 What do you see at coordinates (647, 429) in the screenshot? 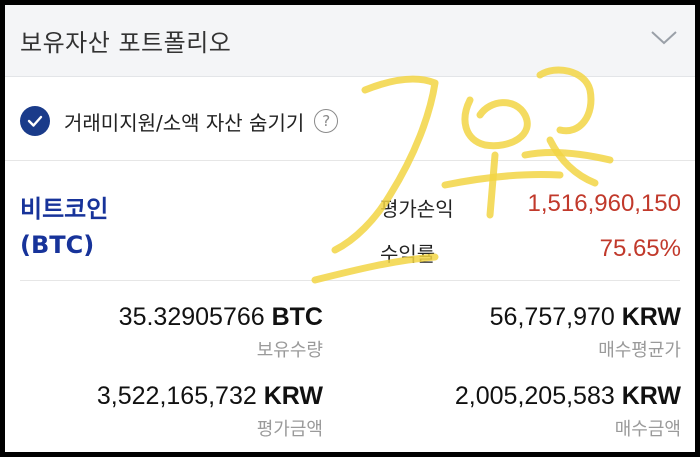
I see `buy-amount-label: 매수금액` at bounding box center [647, 429].